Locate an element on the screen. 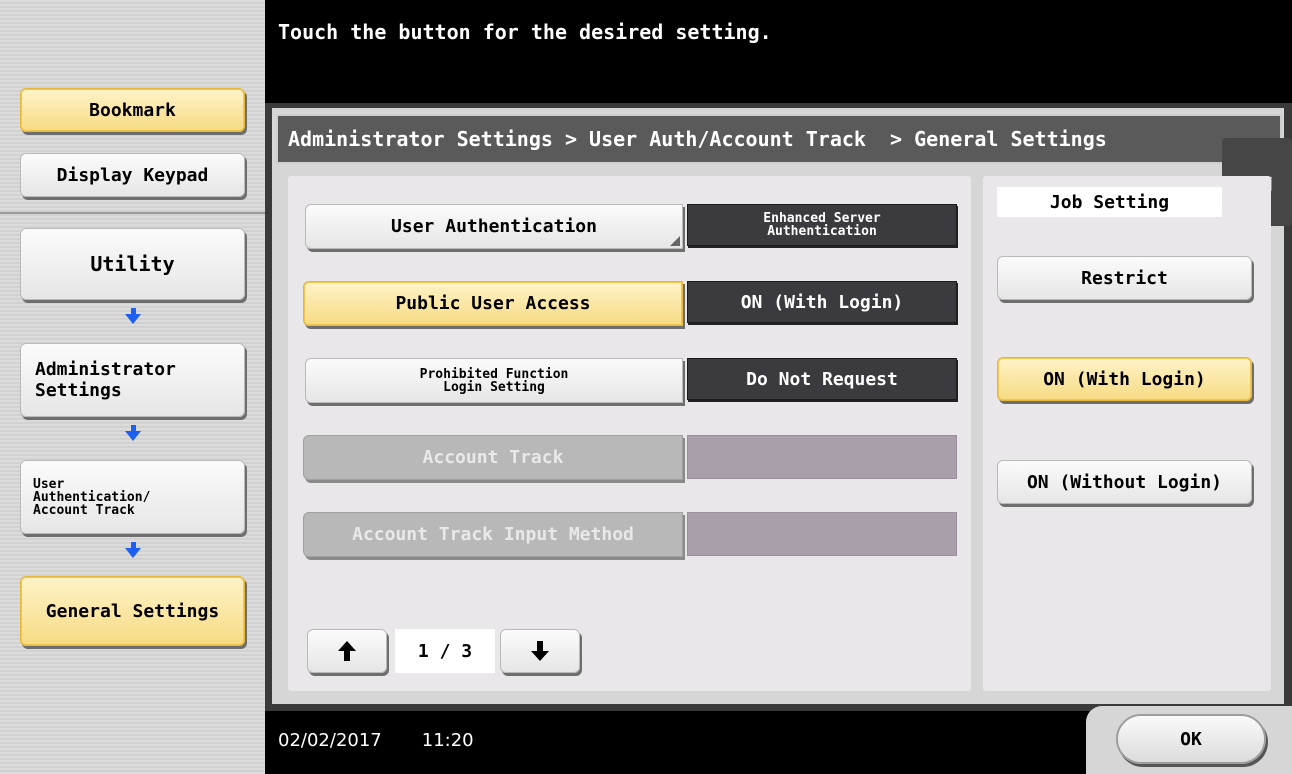 The height and width of the screenshot is (774, 1292). time-text: 11:20 is located at coordinates (447, 740).